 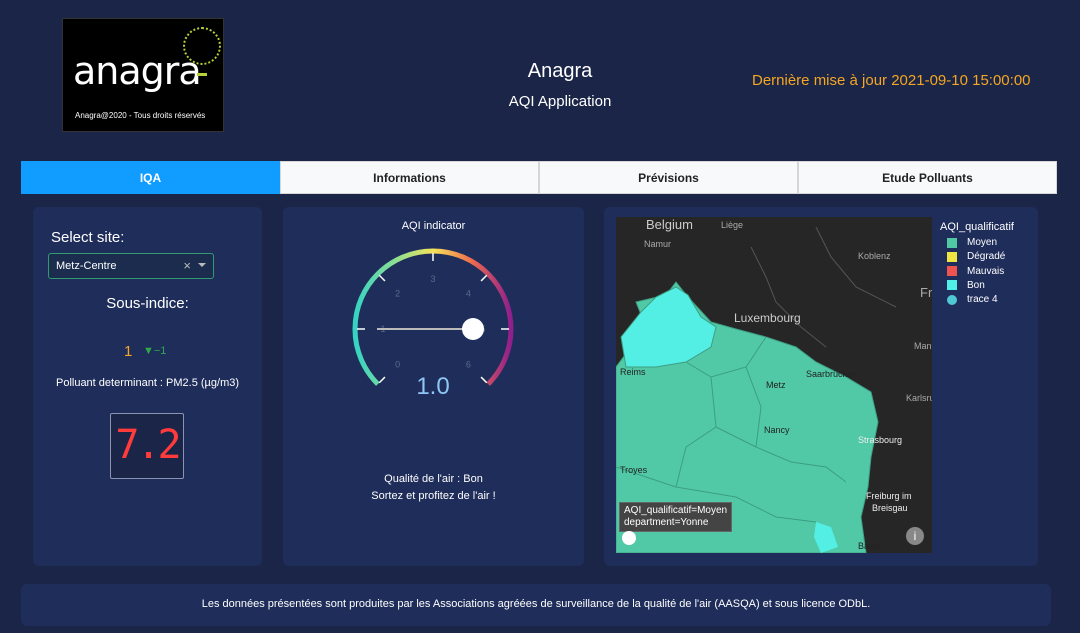 What do you see at coordinates (919, 398) in the screenshot?
I see `map-label: Karlsru` at bounding box center [919, 398].